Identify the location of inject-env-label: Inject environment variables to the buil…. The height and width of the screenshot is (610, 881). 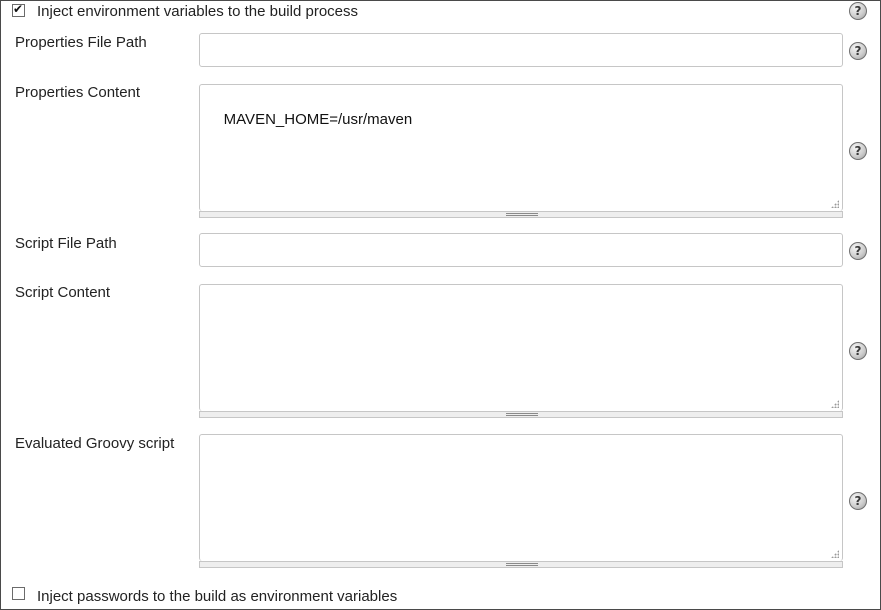
(198, 11).